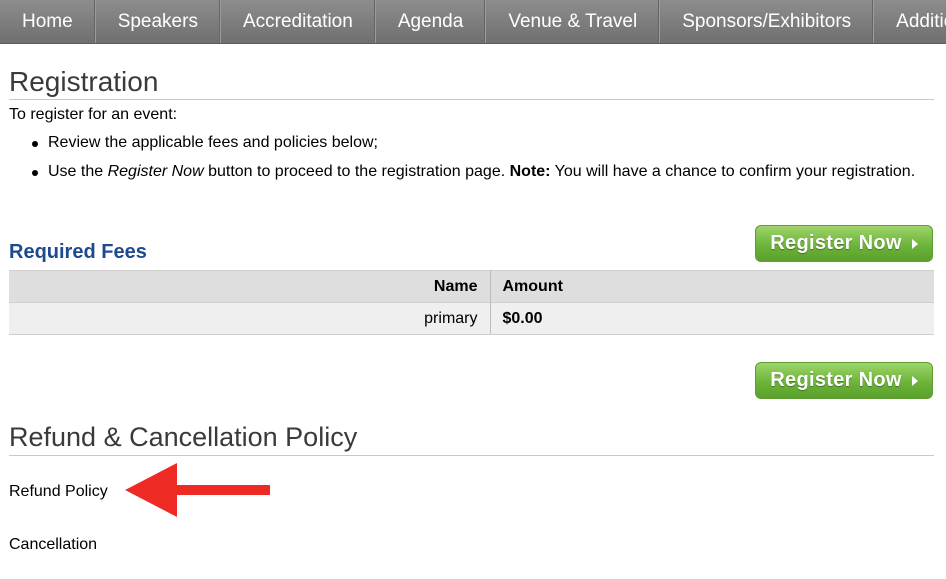 Image resolution: width=946 pixels, height=579 pixels. What do you see at coordinates (78, 171) in the screenshot?
I see `instruction-text-start: Use the` at bounding box center [78, 171].